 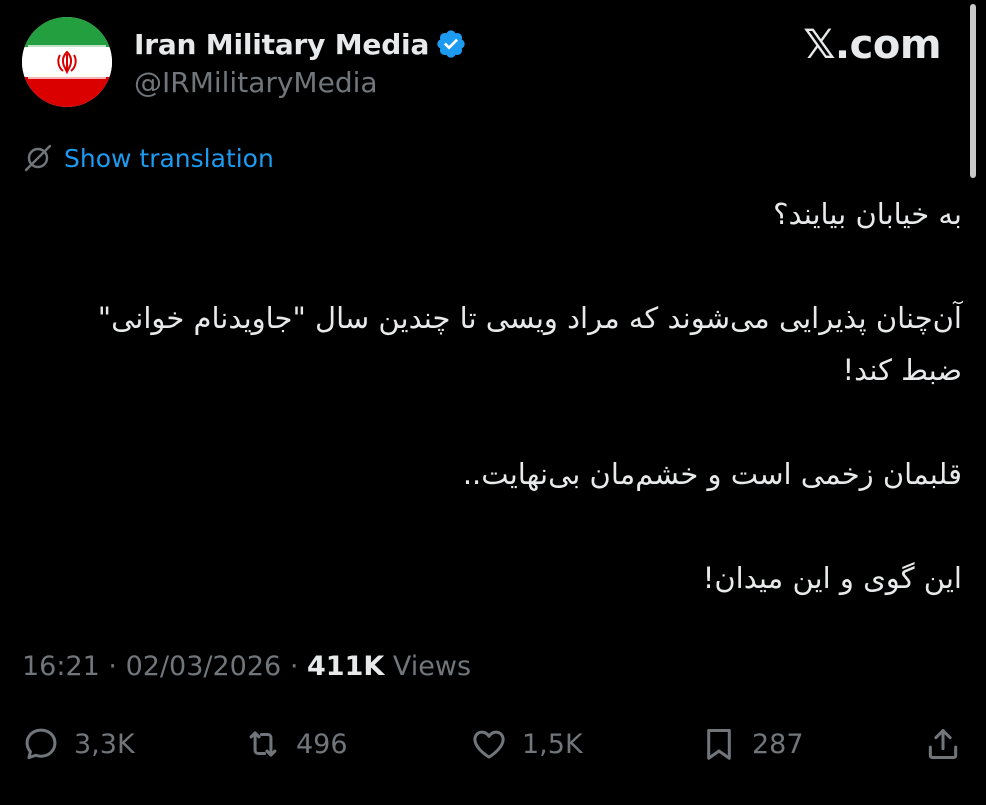 I want to click on action-bar: 3,3K 496 1,5K 287, so click(x=493, y=744).